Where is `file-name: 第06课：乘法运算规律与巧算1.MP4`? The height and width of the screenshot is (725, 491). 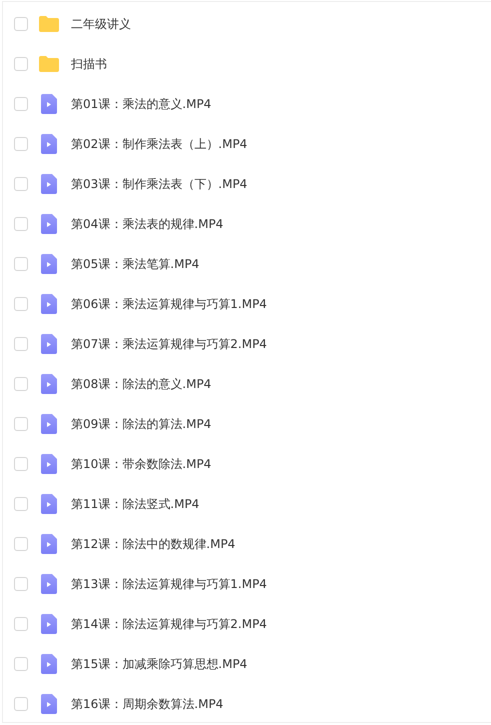
file-name: 第06课：乘法运算规律与巧算1.MP4 is located at coordinates (169, 304).